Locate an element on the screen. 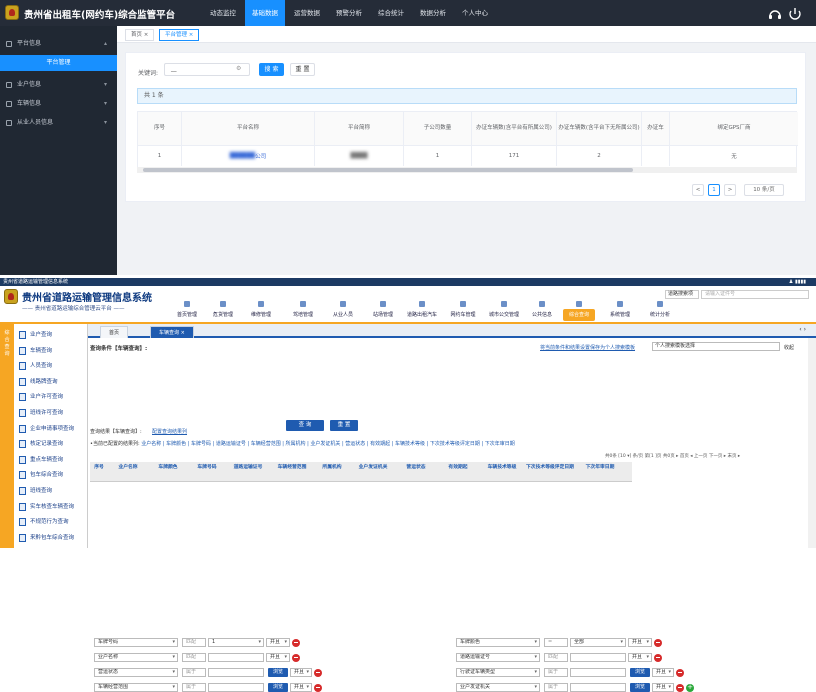 This screenshot has width=816, height=692. config-columns-link: 配置查询结果列 is located at coordinates (169, 431).